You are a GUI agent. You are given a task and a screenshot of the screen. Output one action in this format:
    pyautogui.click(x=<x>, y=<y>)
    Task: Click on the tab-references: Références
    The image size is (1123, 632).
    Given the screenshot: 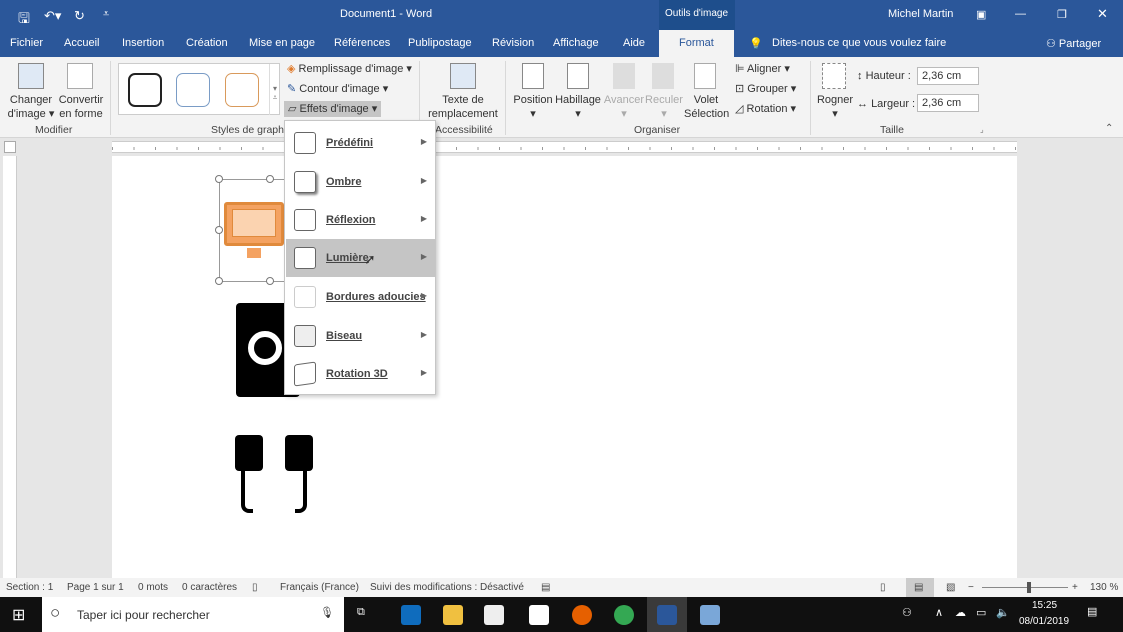 What is the action you would take?
    pyautogui.click(x=362, y=43)
    